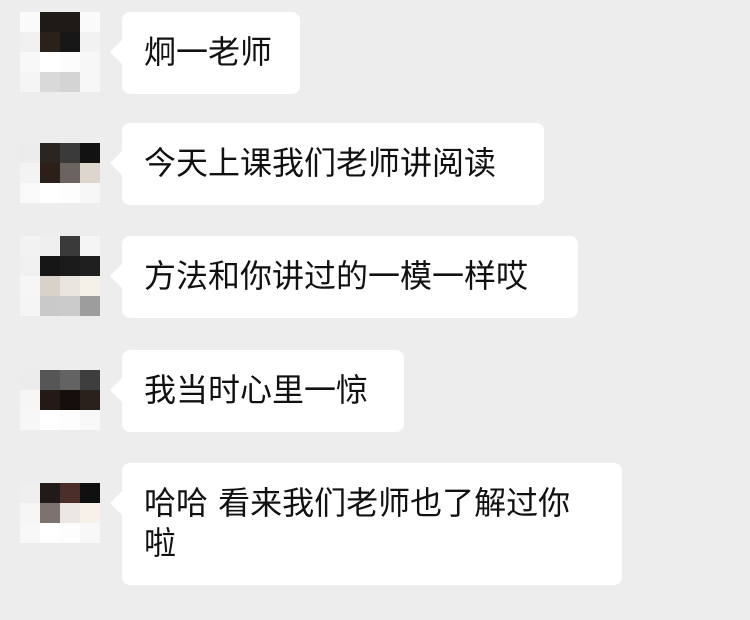  Describe the element at coordinates (366, 524) in the screenshot. I see `message-bubble: 哈哈 看来我们老师也了解过你啦` at that location.